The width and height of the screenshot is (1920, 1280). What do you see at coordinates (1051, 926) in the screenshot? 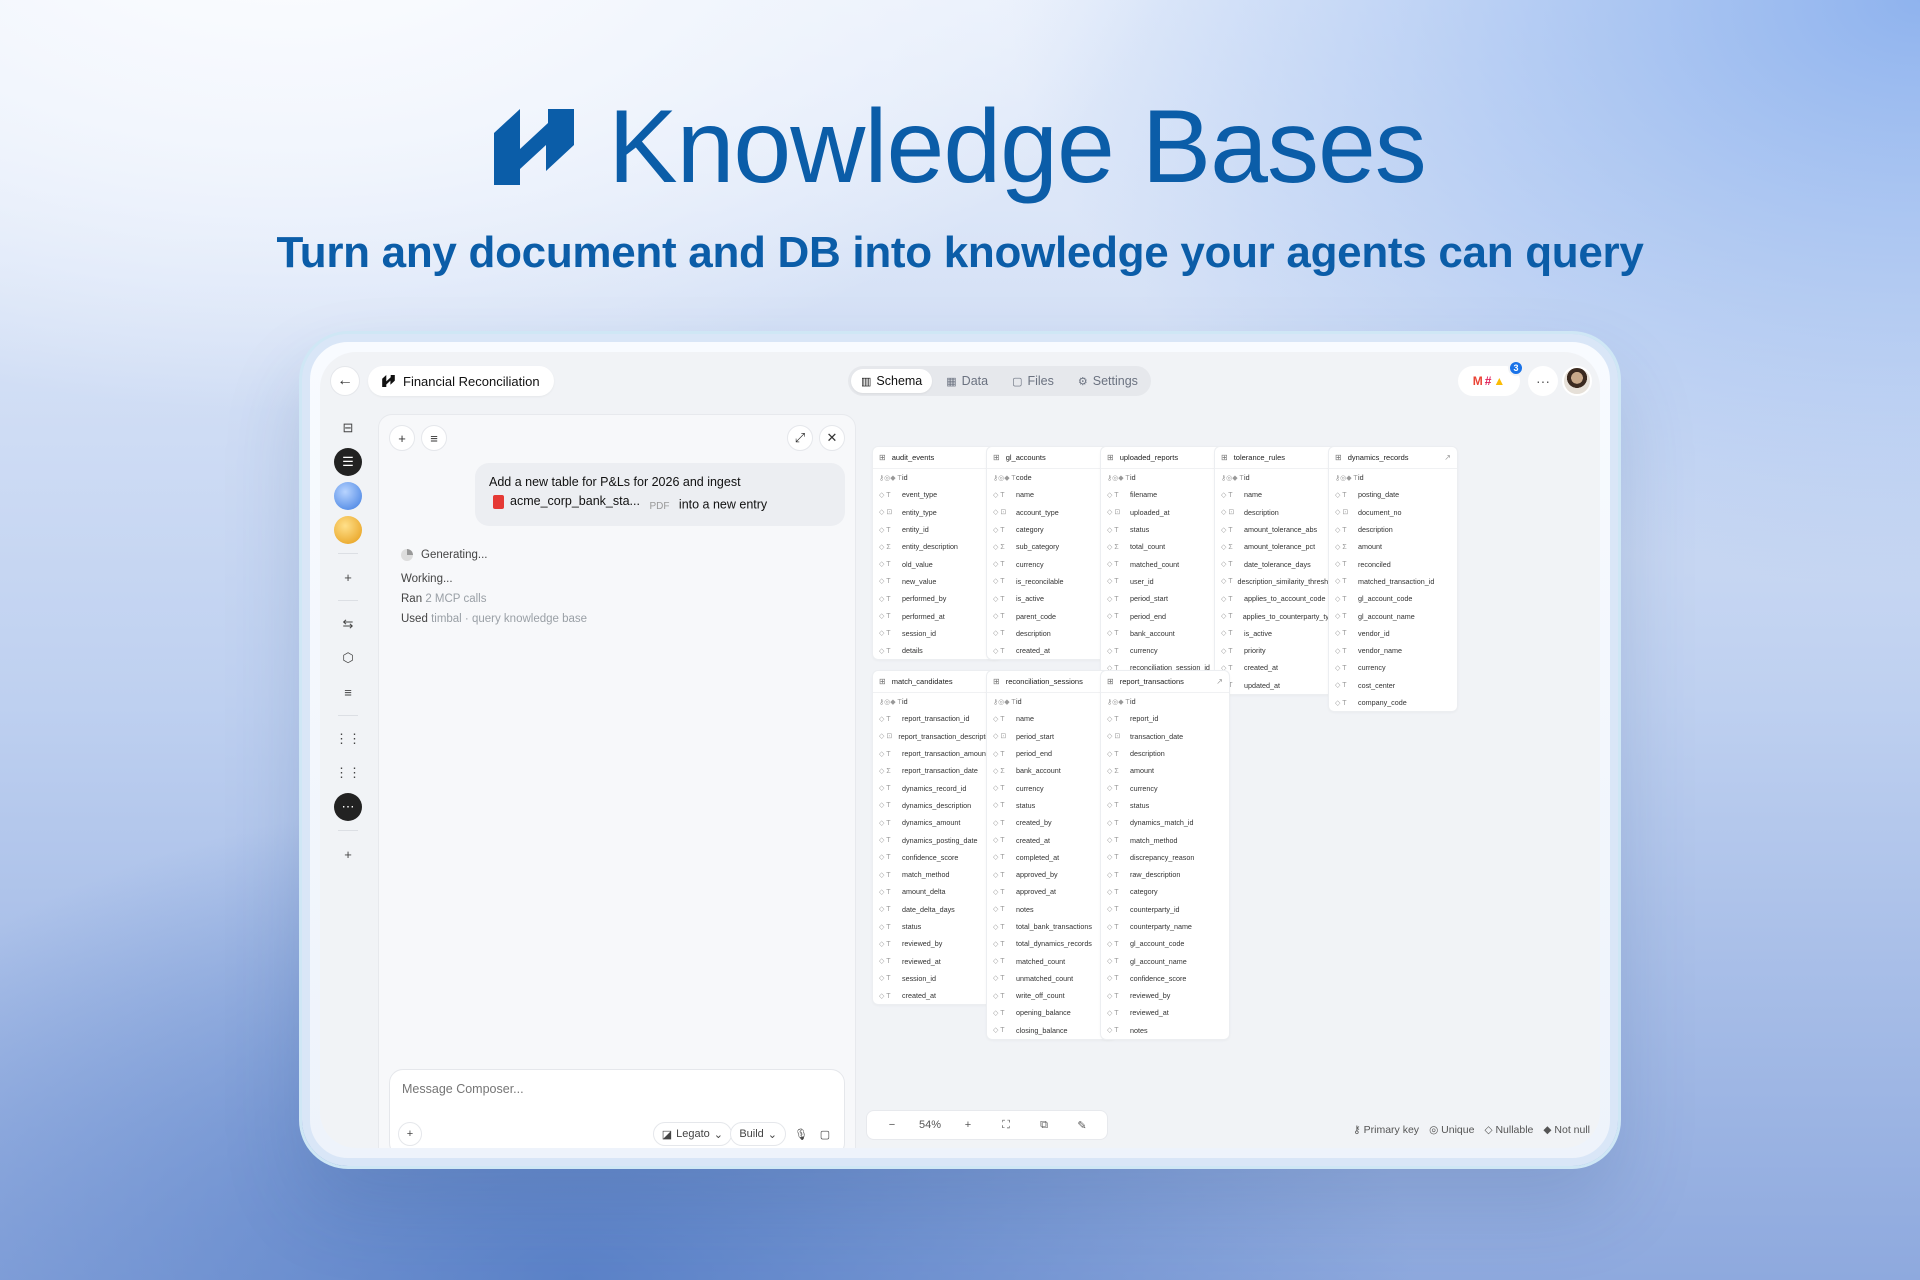
I see `schema-field-row: ◇ T total_bank_transactions` at bounding box center [1051, 926].